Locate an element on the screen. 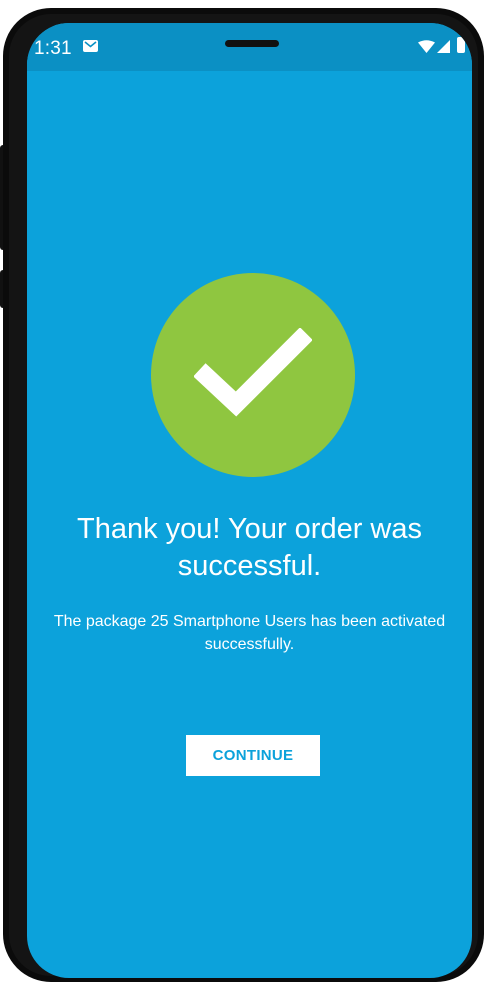  success-circle is located at coordinates (253, 375).